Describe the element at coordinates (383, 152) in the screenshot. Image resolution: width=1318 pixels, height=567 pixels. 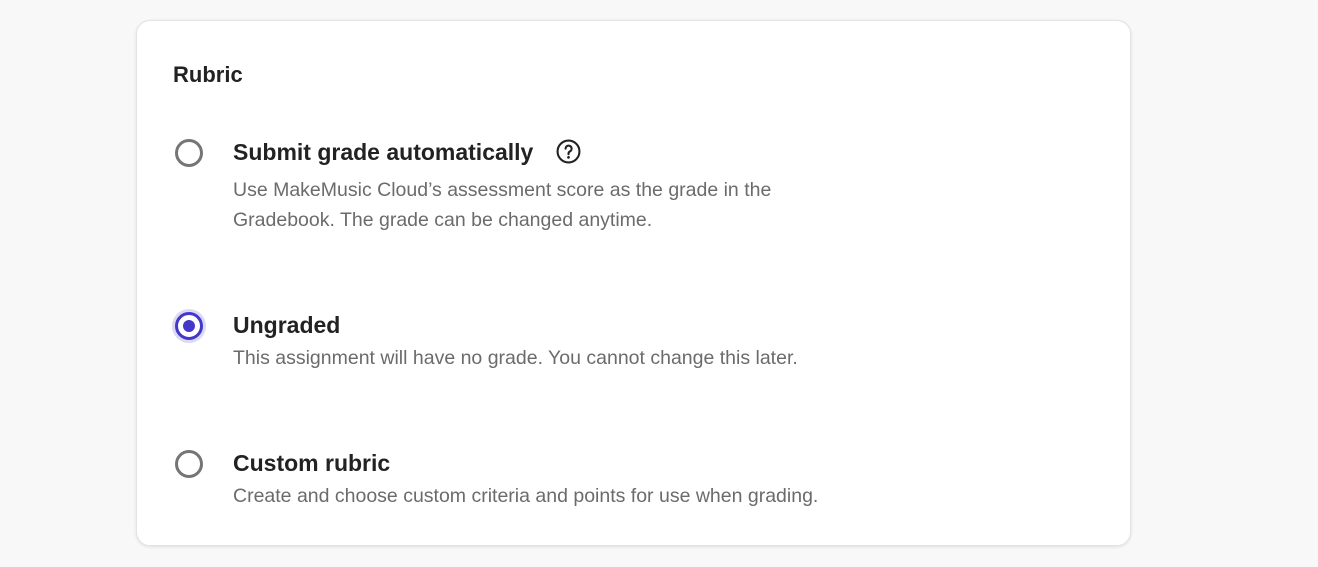
I see `auto-grade-label: Submit grade automatically` at that location.